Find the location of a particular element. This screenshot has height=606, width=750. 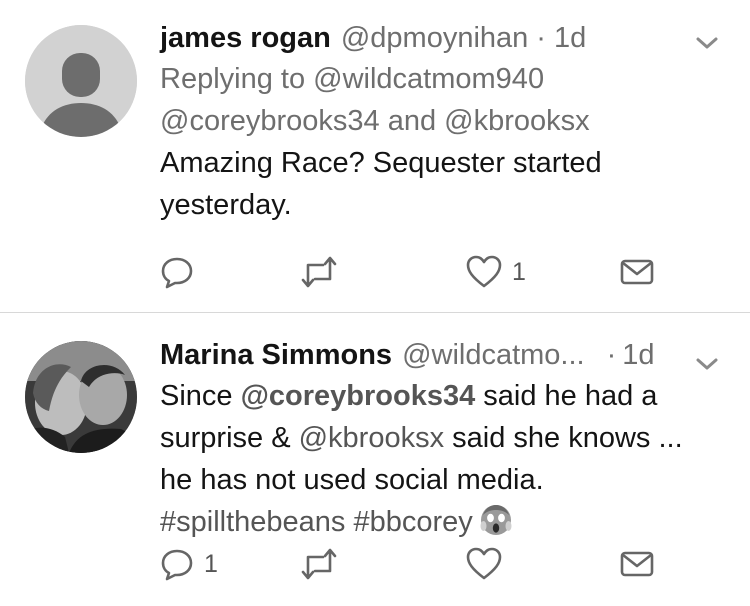

hashtag-link: #spillthebeans is located at coordinates (252, 522).